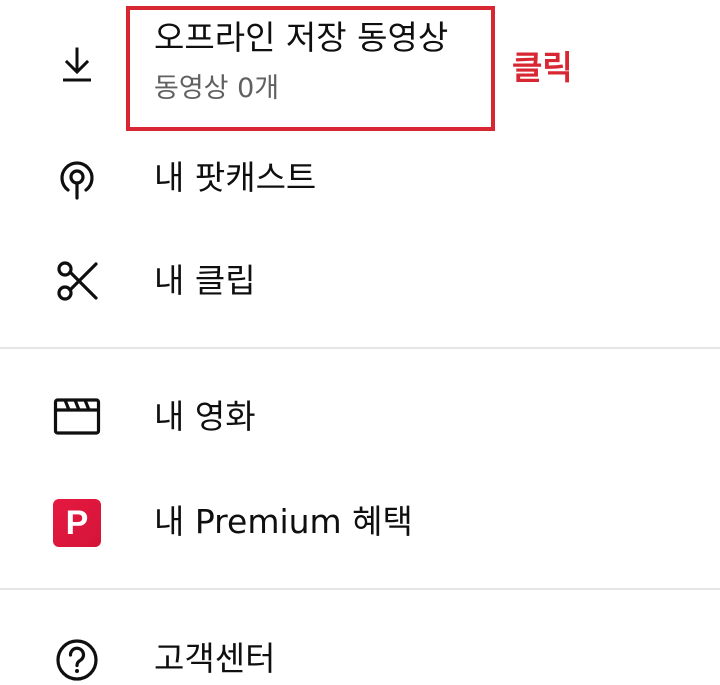 The image size is (720, 685). What do you see at coordinates (360, 180) in the screenshot?
I see `menu-item-podcasts: 내 팟캐스트` at bounding box center [360, 180].